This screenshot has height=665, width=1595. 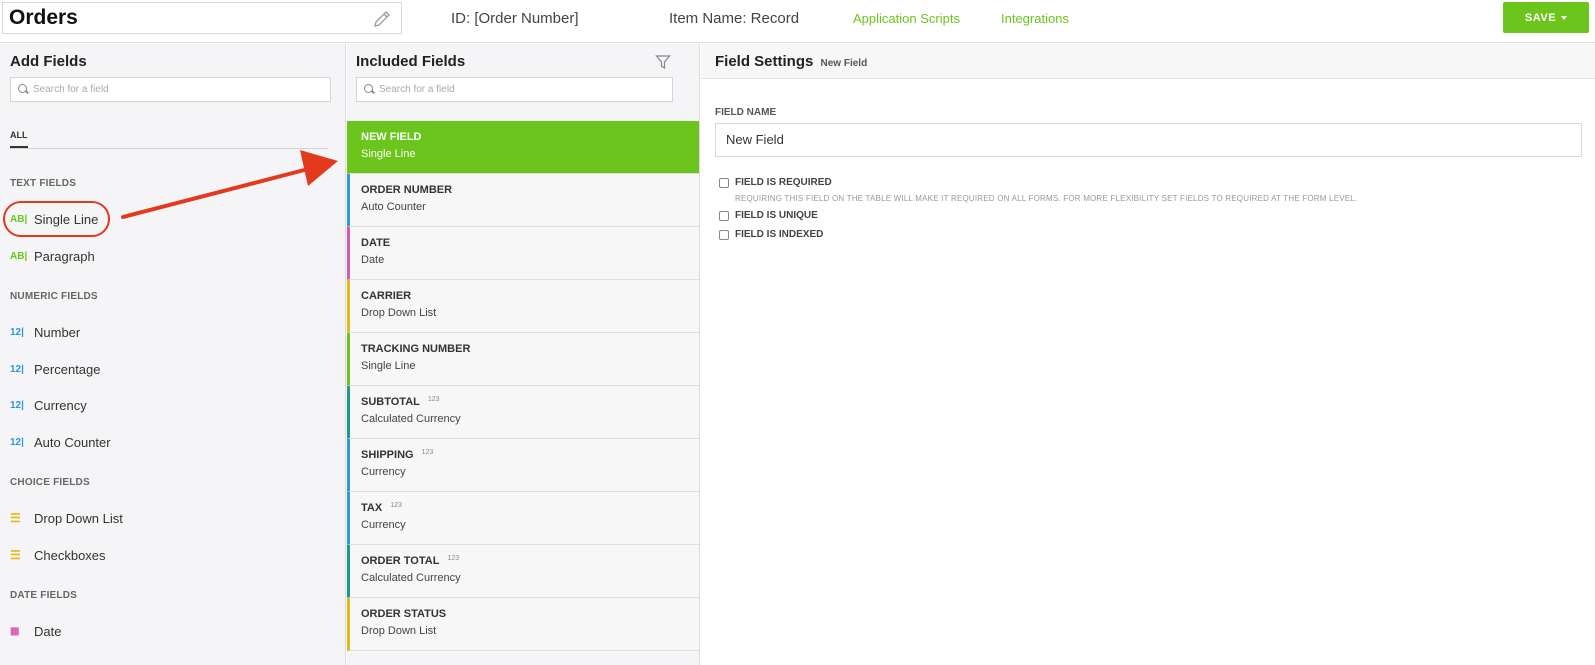 I want to click on field-settings-title-text: Field Settings, so click(x=764, y=61).